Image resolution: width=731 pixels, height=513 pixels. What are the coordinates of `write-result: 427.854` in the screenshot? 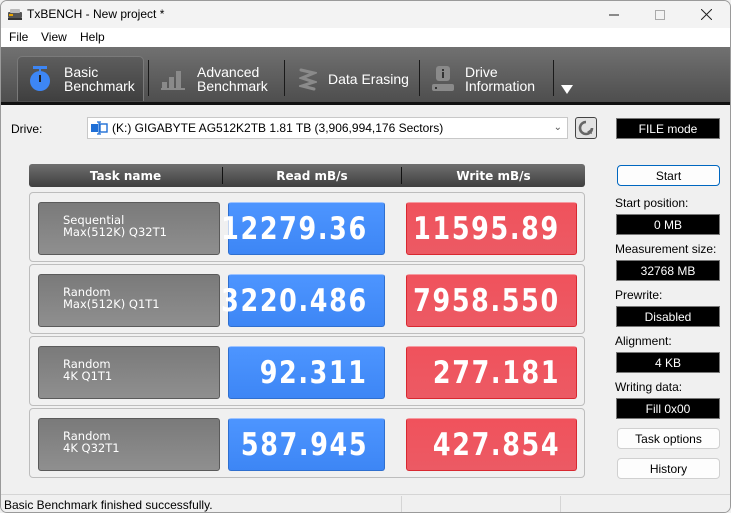 It's located at (491, 444).